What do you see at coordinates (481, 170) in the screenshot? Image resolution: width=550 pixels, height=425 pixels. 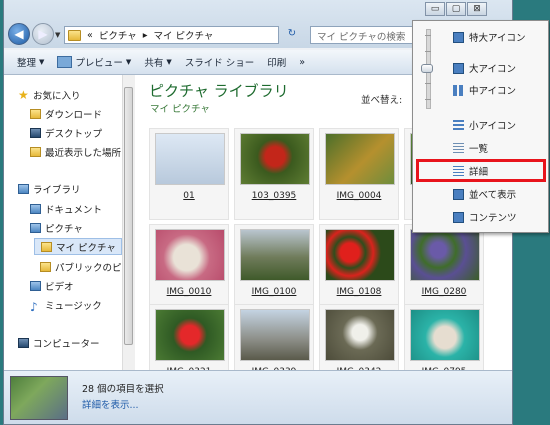 I see `details-highlight-box` at bounding box center [481, 170].